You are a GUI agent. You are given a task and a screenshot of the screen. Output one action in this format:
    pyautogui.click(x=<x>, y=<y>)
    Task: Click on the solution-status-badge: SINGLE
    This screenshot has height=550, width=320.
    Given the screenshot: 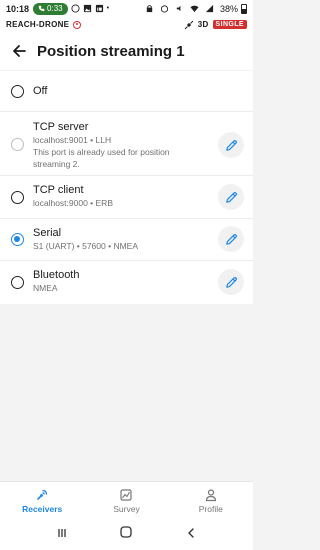 What is the action you would take?
    pyautogui.click(x=229, y=24)
    